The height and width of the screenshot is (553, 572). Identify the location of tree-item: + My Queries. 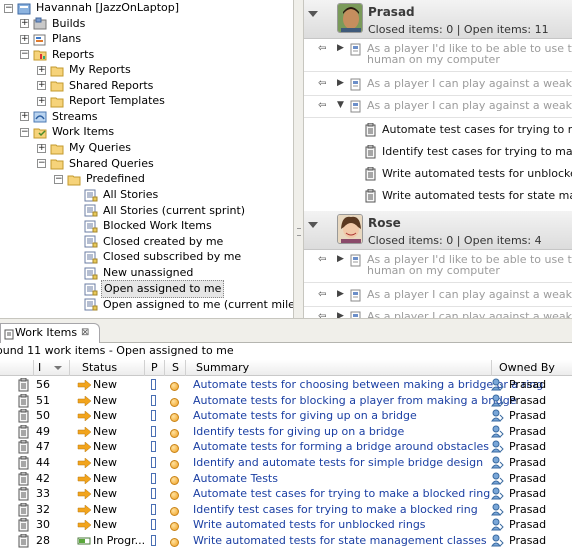
(85, 148).